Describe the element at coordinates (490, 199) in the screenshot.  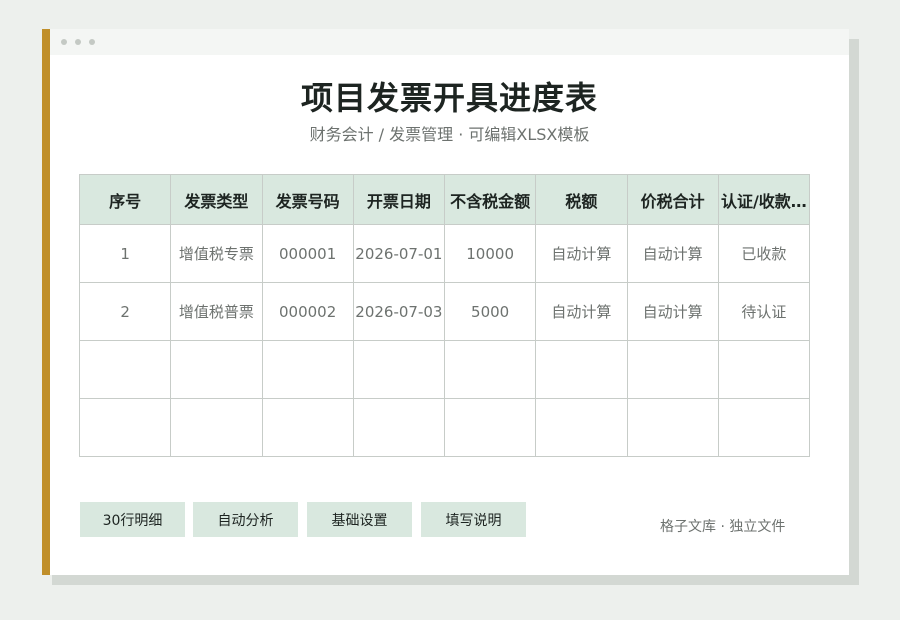
I see `col-header-amount-excl-tax: 不含税金额` at that location.